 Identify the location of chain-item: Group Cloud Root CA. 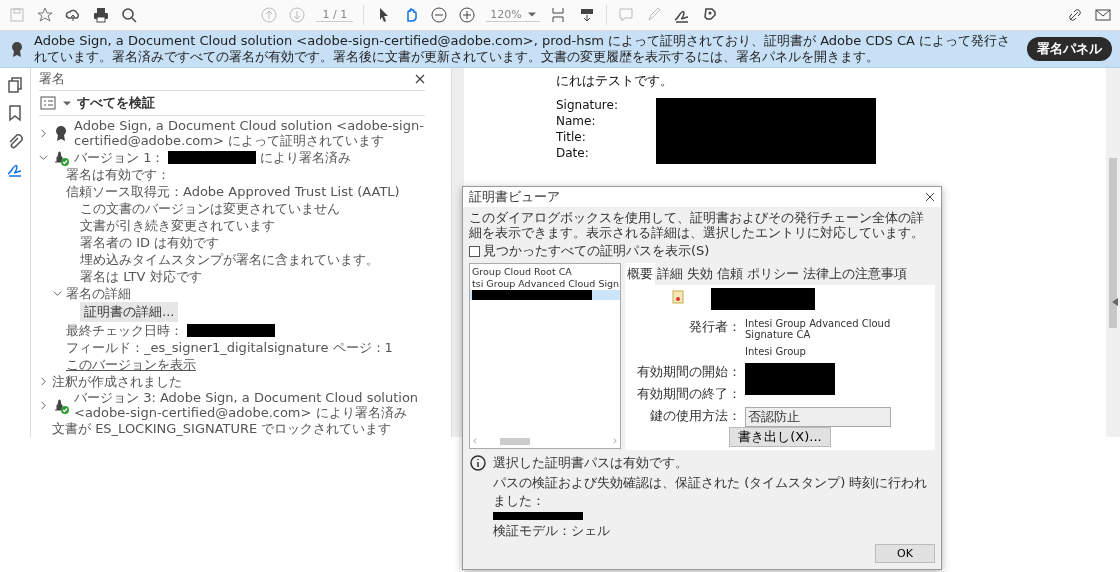
(545, 272).